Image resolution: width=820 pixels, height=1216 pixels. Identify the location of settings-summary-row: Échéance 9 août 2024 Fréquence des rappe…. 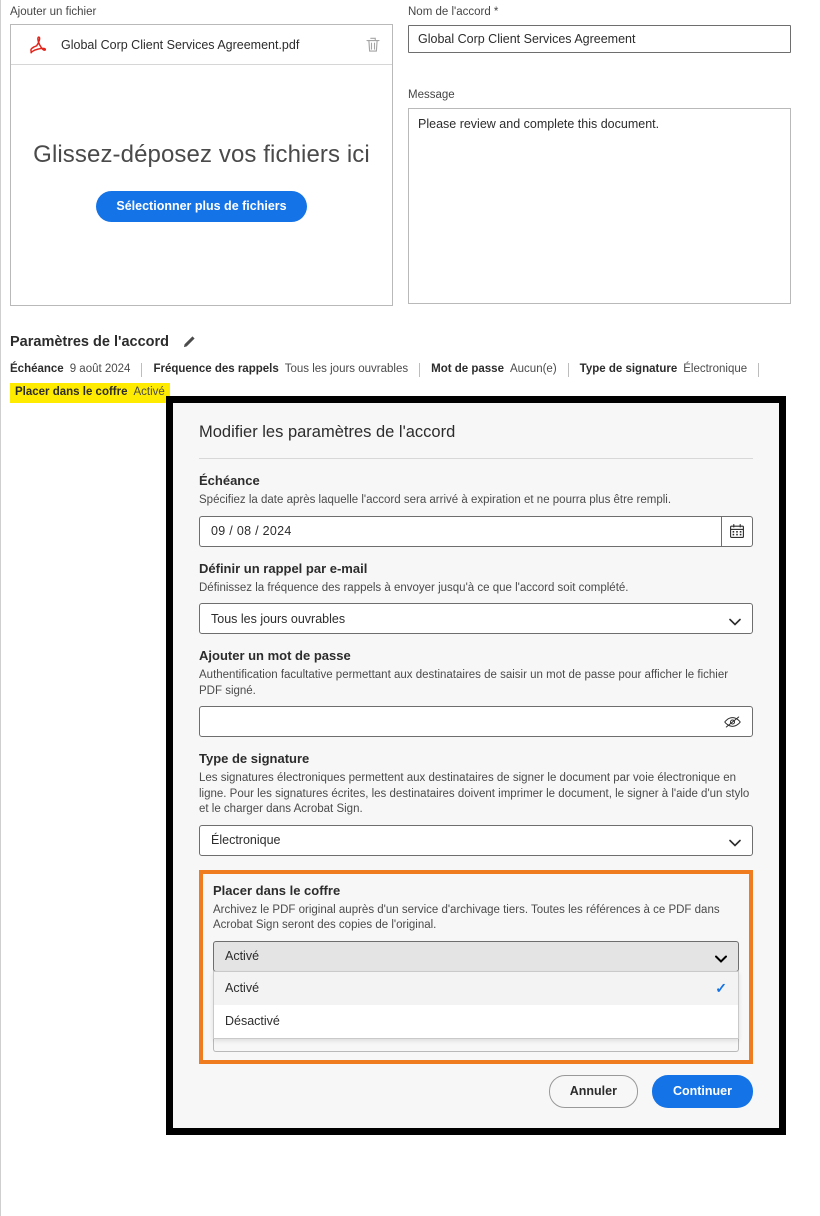
(410, 369).